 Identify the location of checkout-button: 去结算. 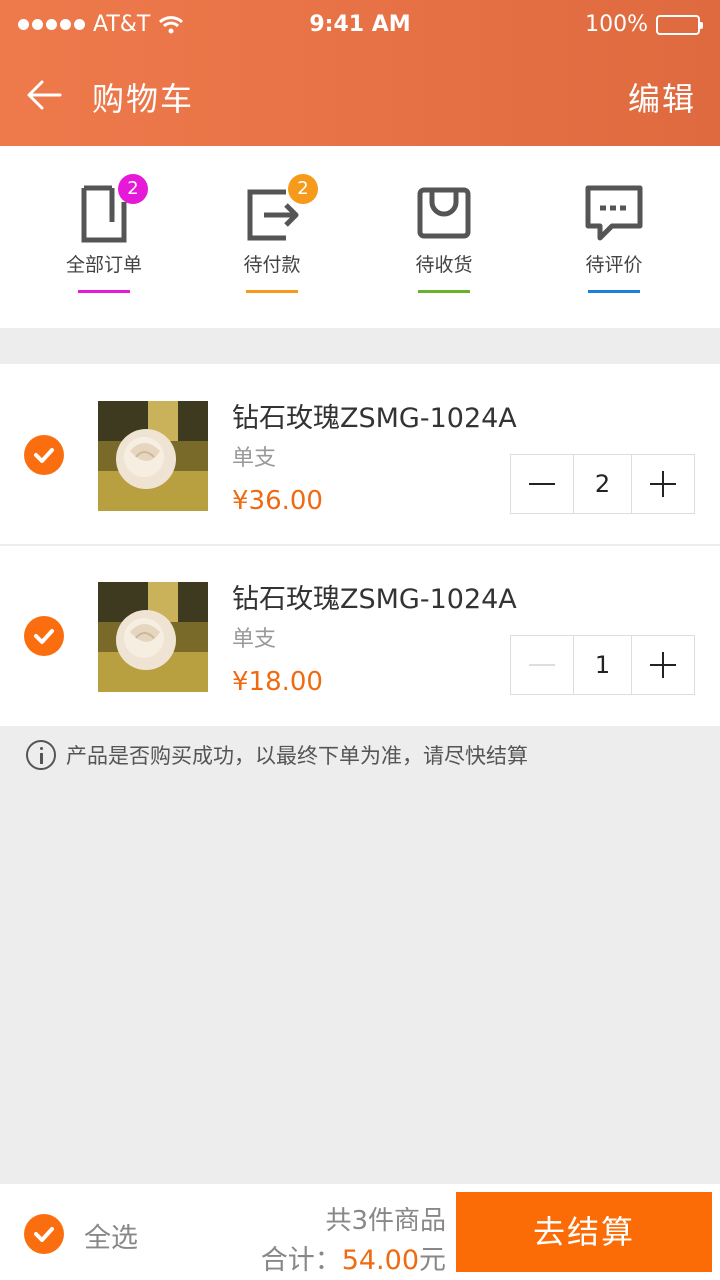
(584, 1232).